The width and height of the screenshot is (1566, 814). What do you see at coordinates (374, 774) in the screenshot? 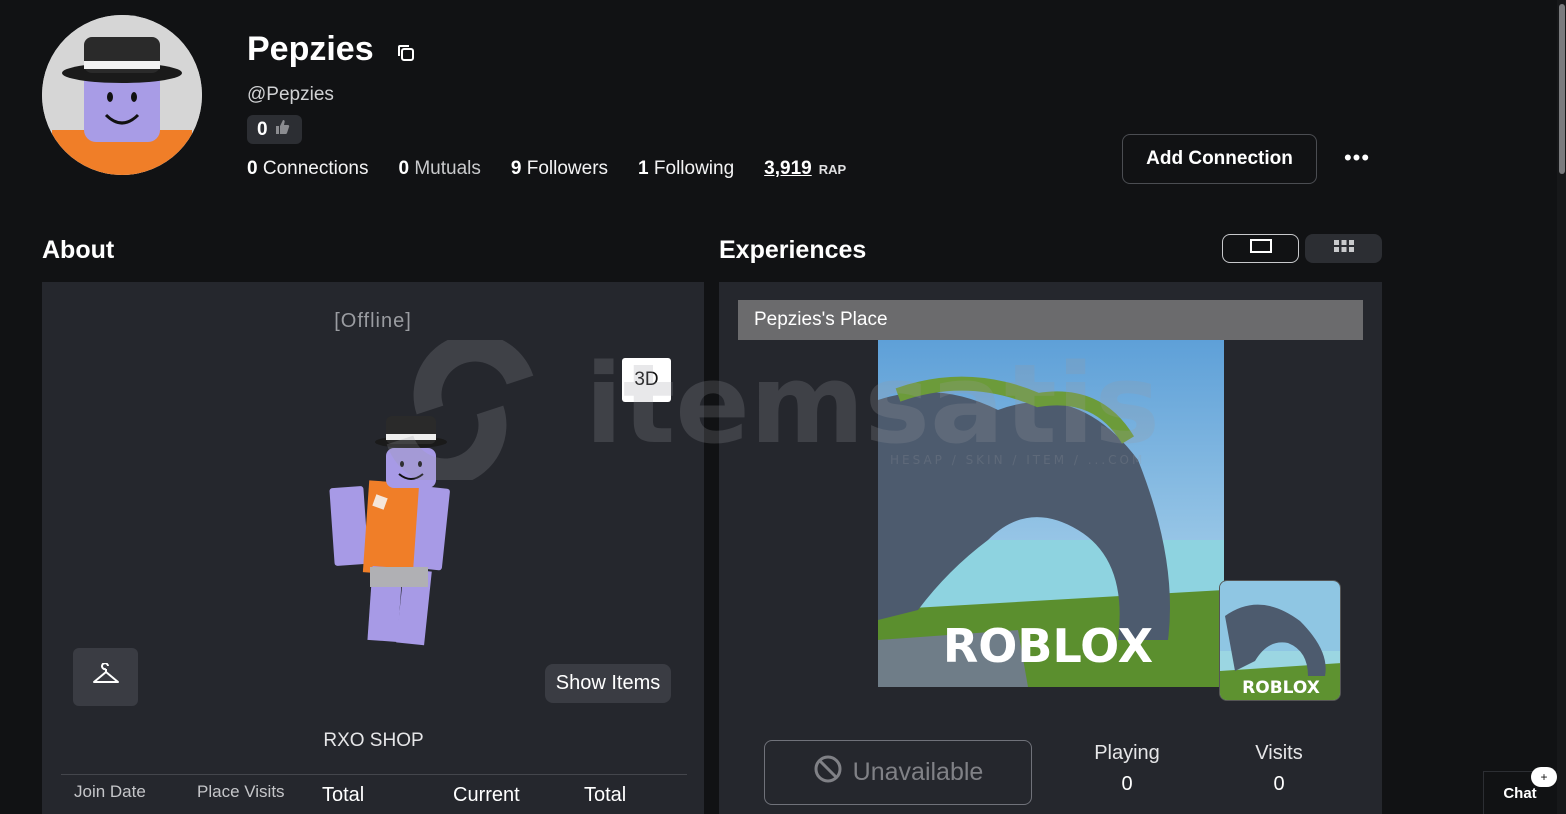
I see `stats-divider` at bounding box center [374, 774].